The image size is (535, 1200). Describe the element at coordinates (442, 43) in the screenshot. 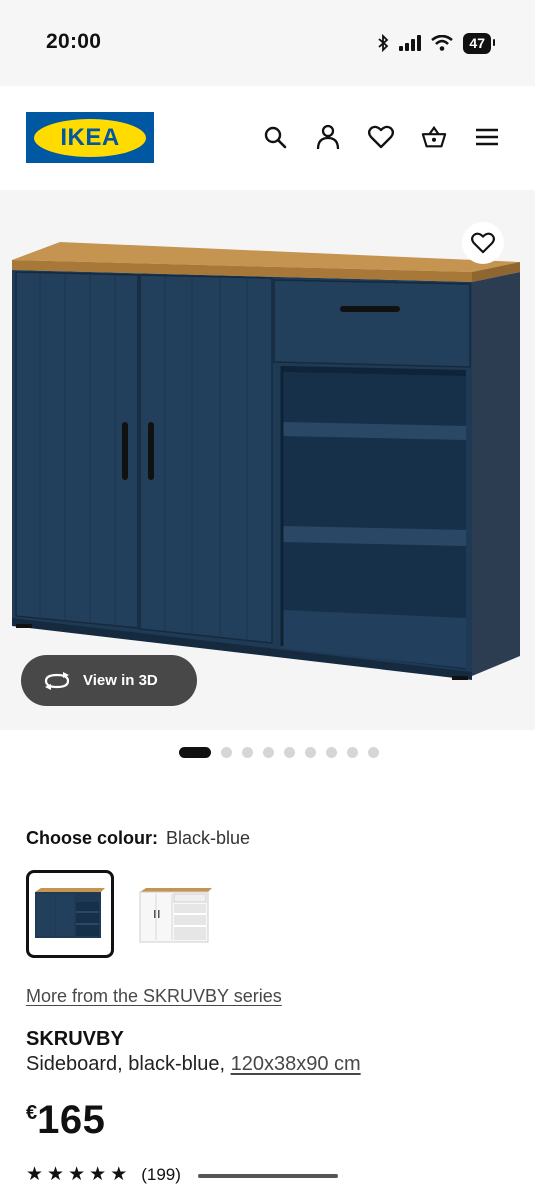

I see `wifi-icon` at that location.